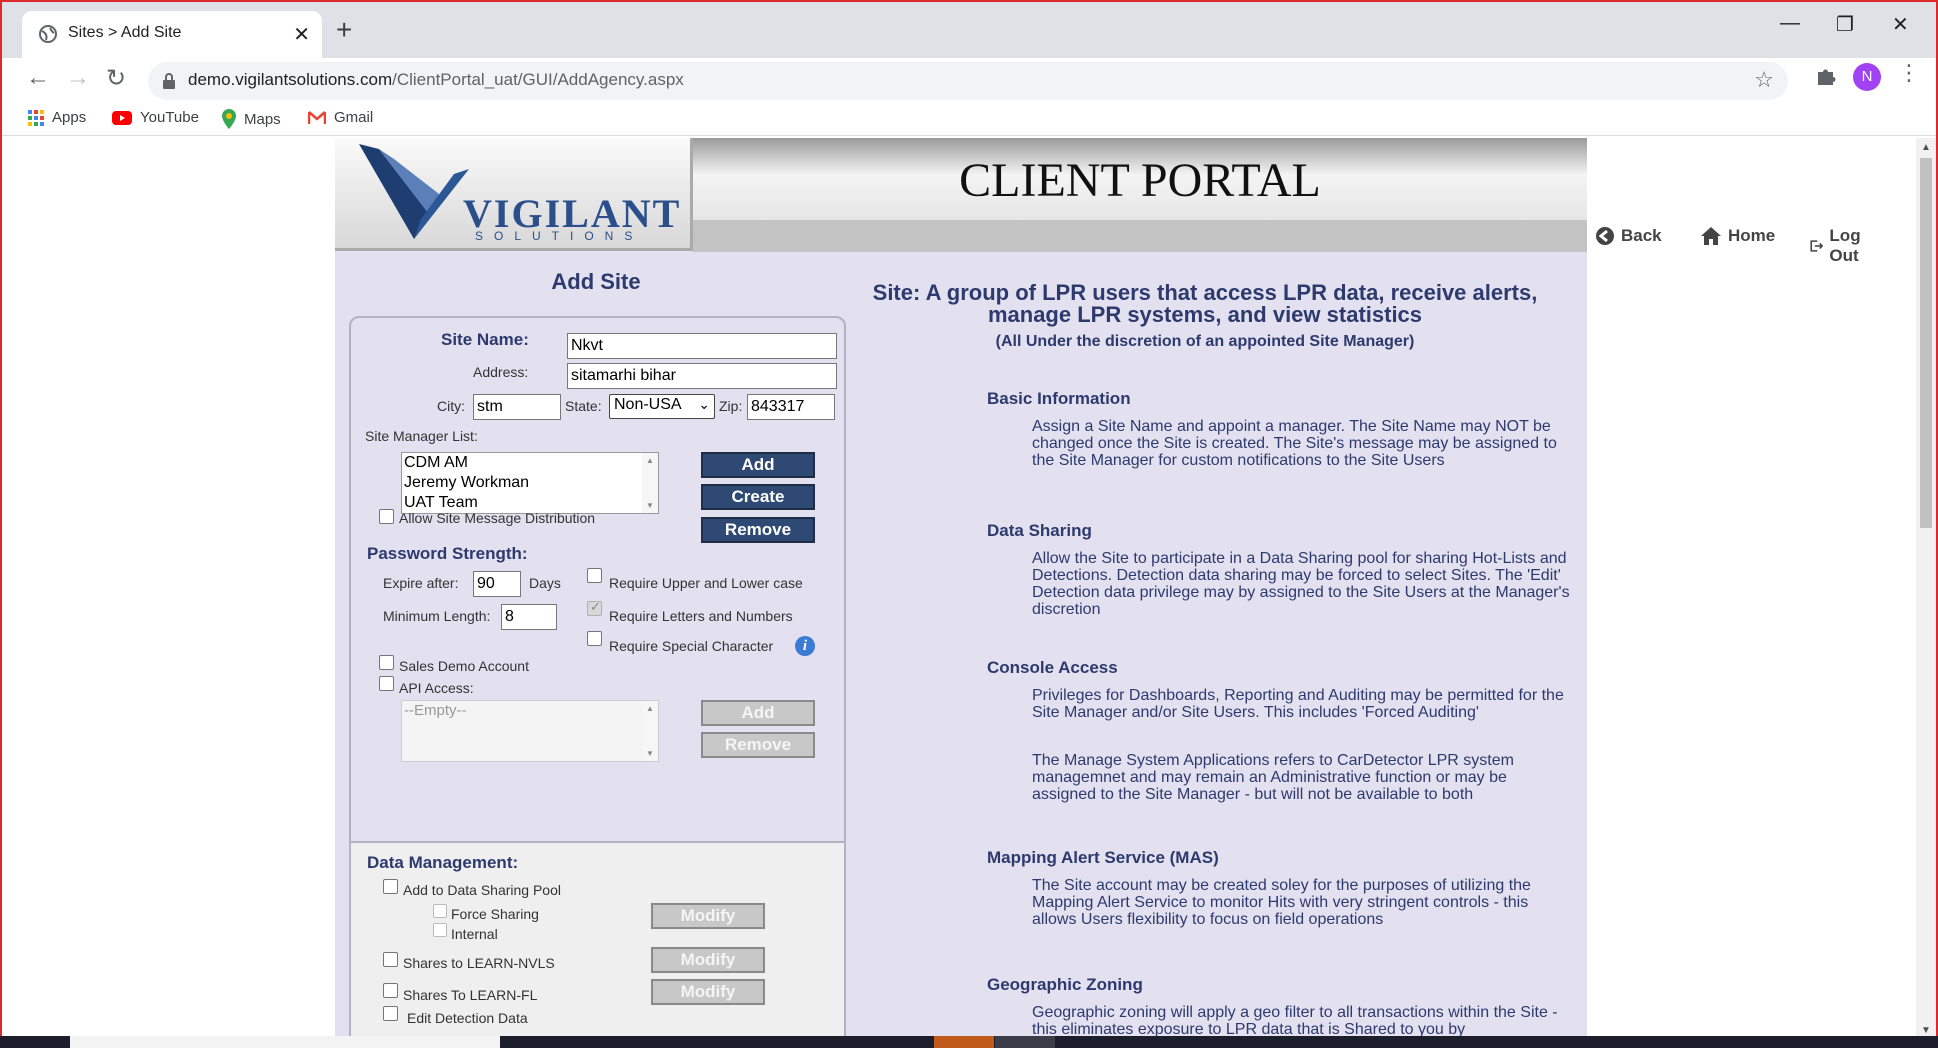  Describe the element at coordinates (474, 934) in the screenshot. I see `internal-label: Internal` at that location.